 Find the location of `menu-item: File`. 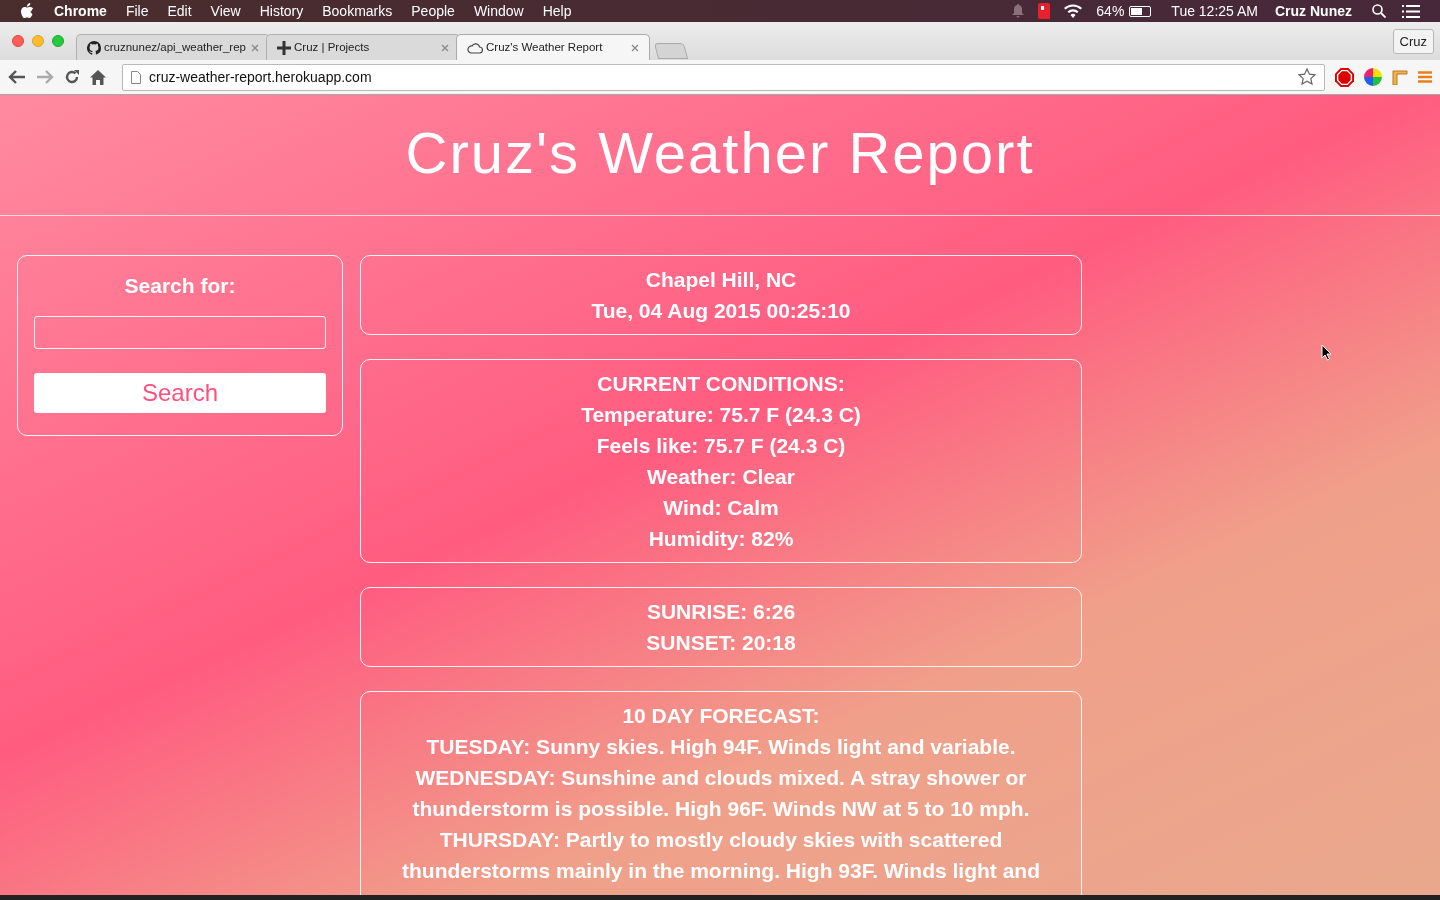

menu-item: File is located at coordinates (137, 11).